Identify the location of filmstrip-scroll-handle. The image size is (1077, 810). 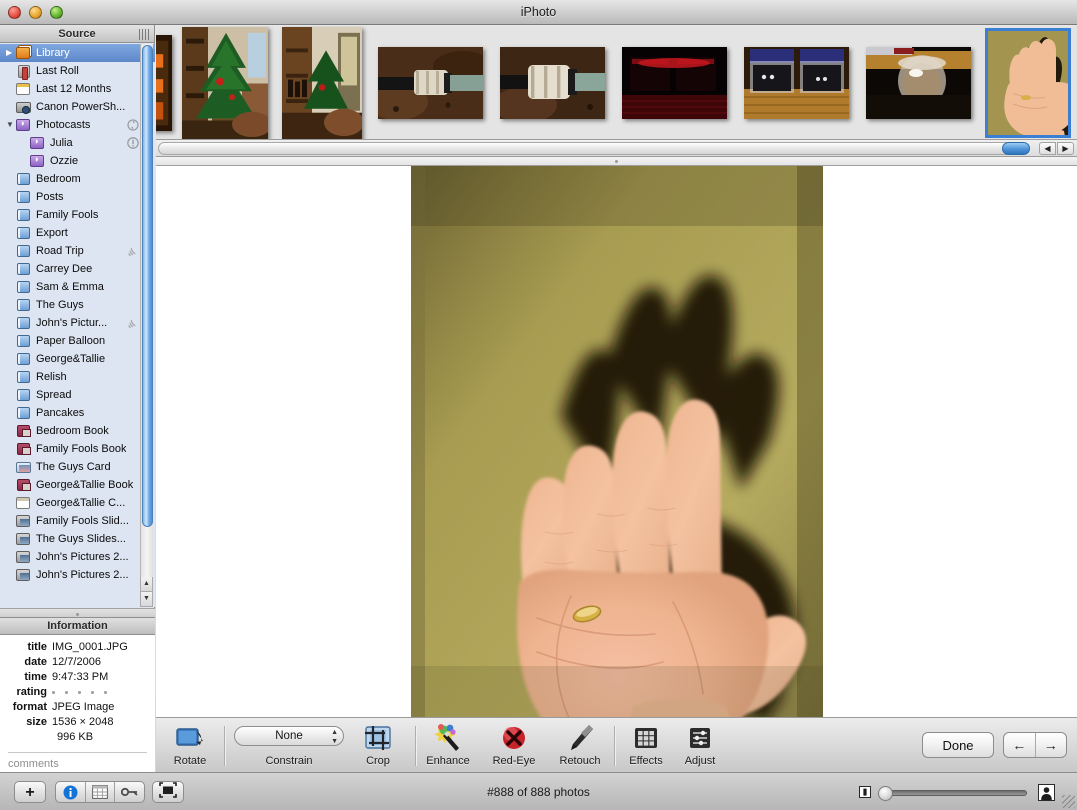
(1016, 148).